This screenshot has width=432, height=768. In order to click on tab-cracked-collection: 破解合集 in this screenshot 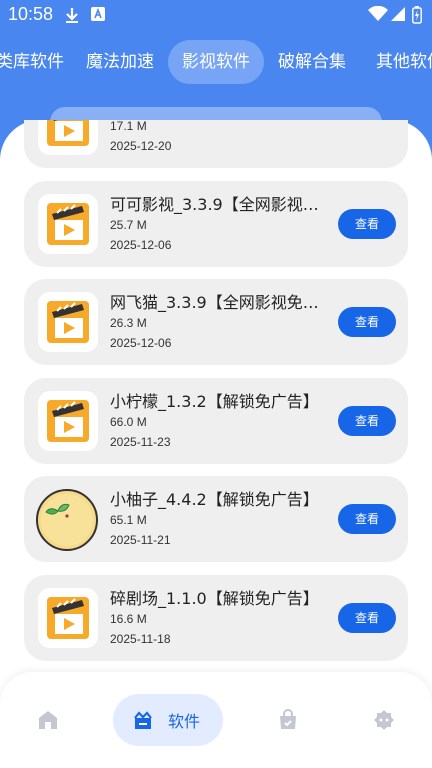, I will do `click(312, 62)`.